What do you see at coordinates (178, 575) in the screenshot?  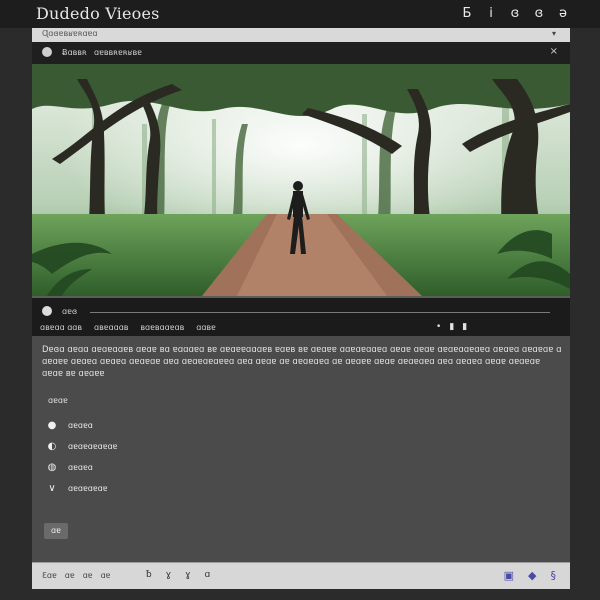 I see `bottom-mid-icons: ƀ ɣ ɣ ɑ` at bounding box center [178, 575].